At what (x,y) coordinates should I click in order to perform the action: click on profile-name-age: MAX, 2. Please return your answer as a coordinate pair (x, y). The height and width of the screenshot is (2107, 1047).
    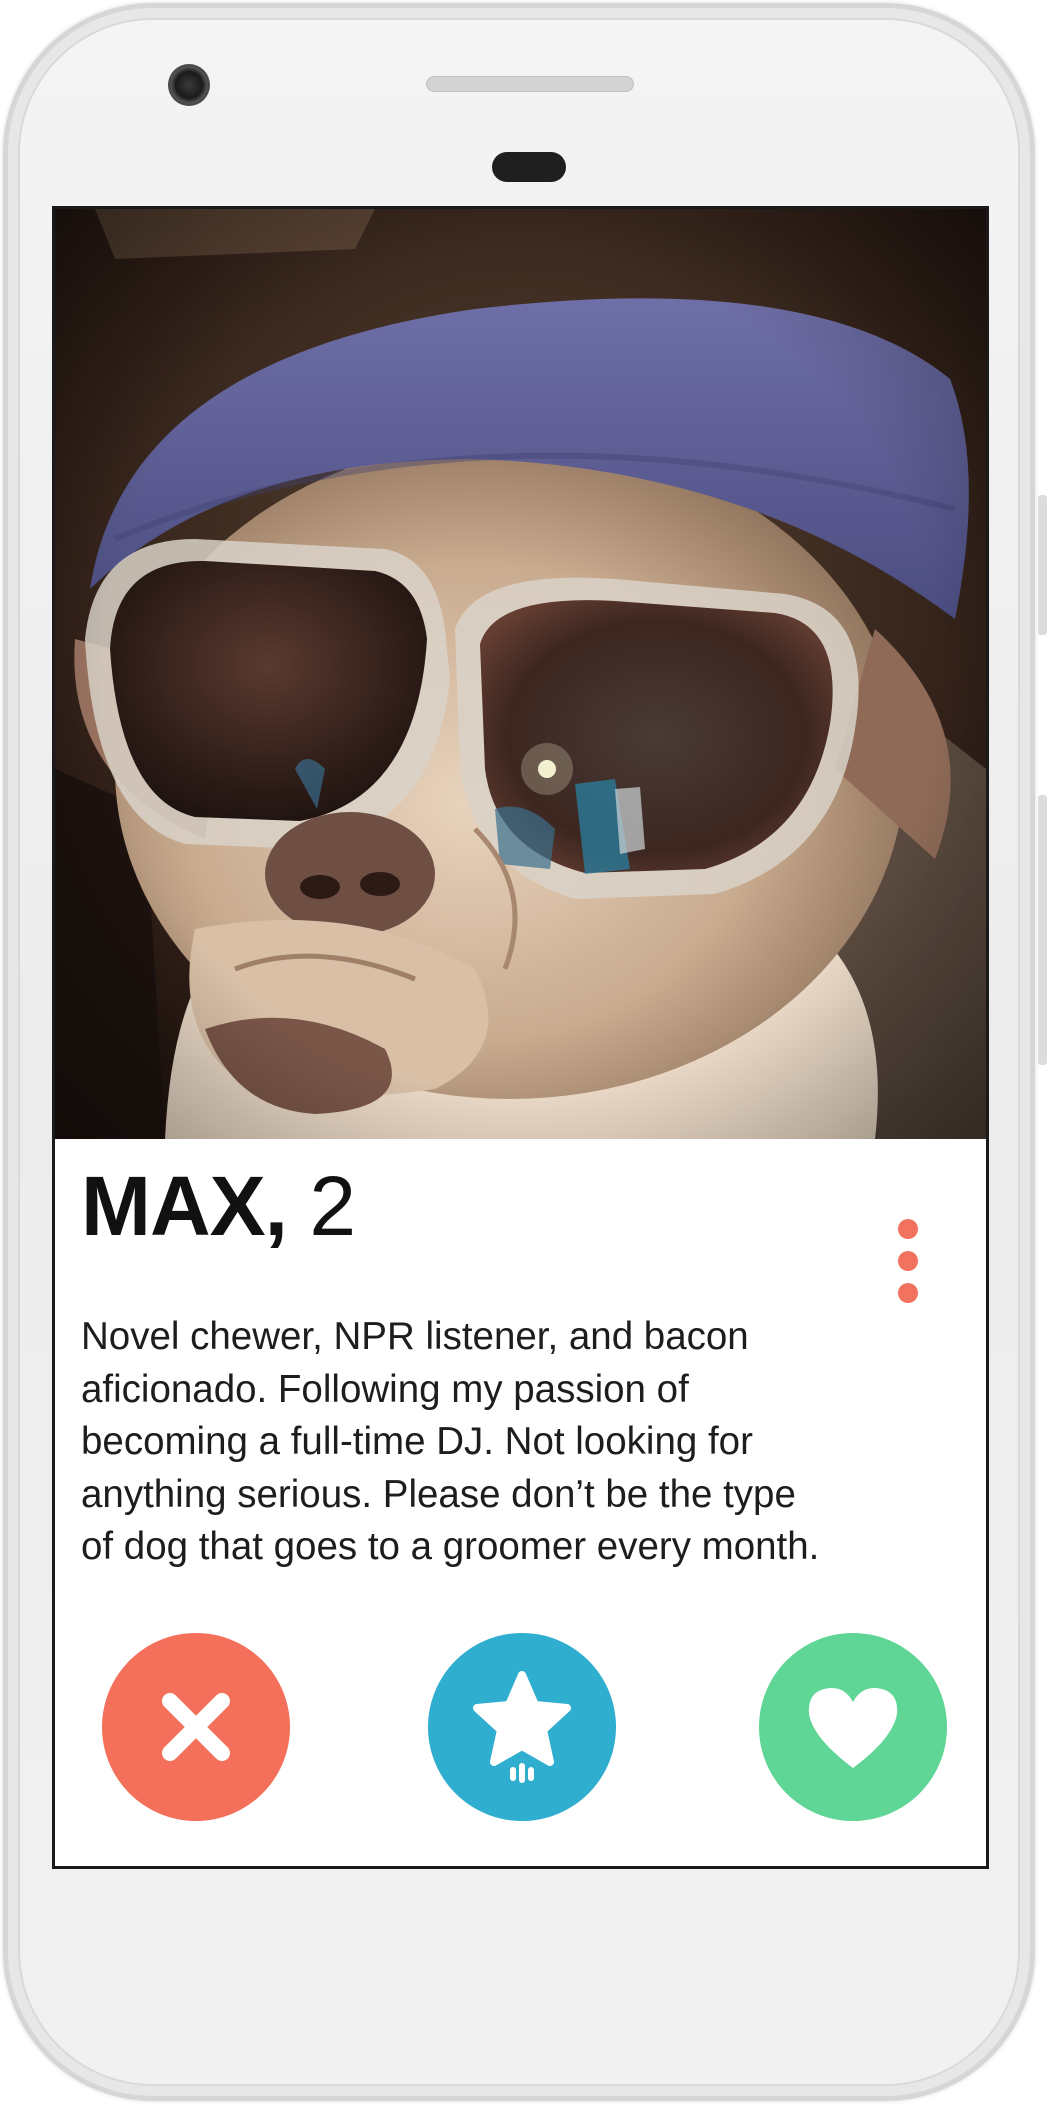
    Looking at the image, I should click on (218, 1206).